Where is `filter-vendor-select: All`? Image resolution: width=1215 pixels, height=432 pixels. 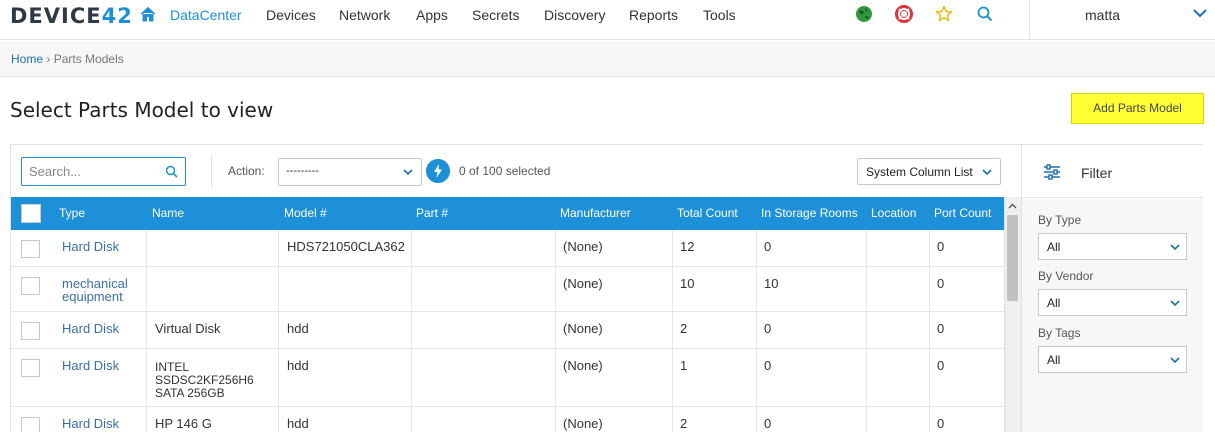 filter-vendor-select: All is located at coordinates (1112, 302).